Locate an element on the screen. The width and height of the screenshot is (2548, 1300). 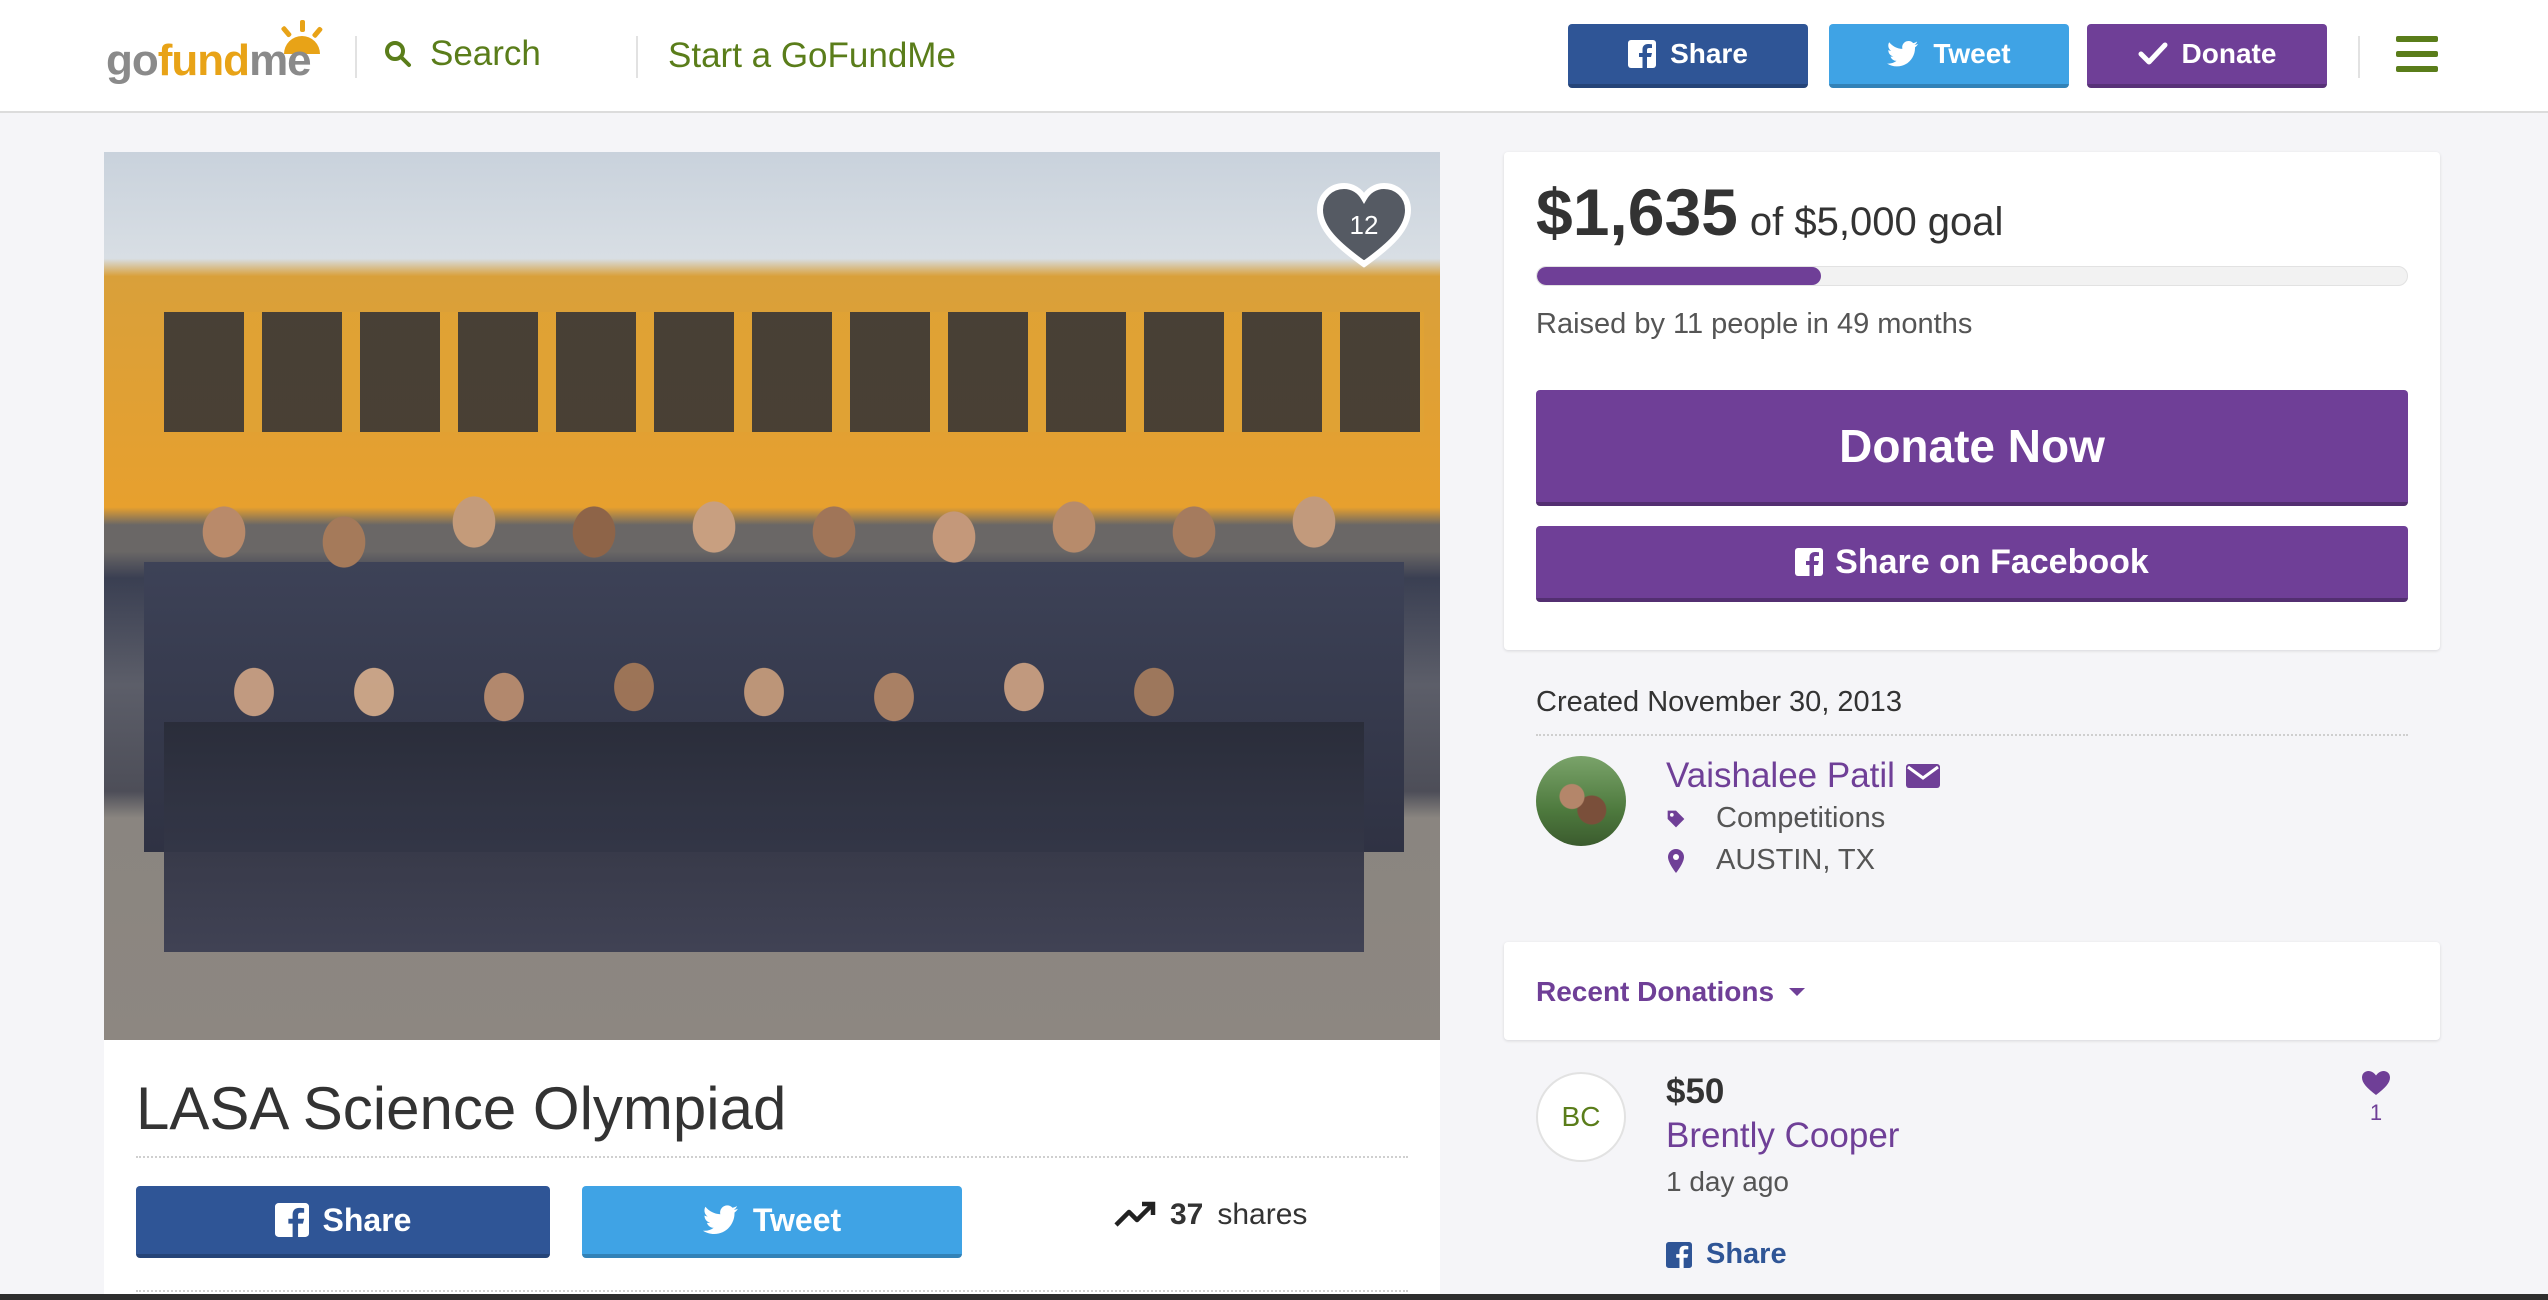
organizer-name: Vaishalee Patil is located at coordinates (1780, 775).